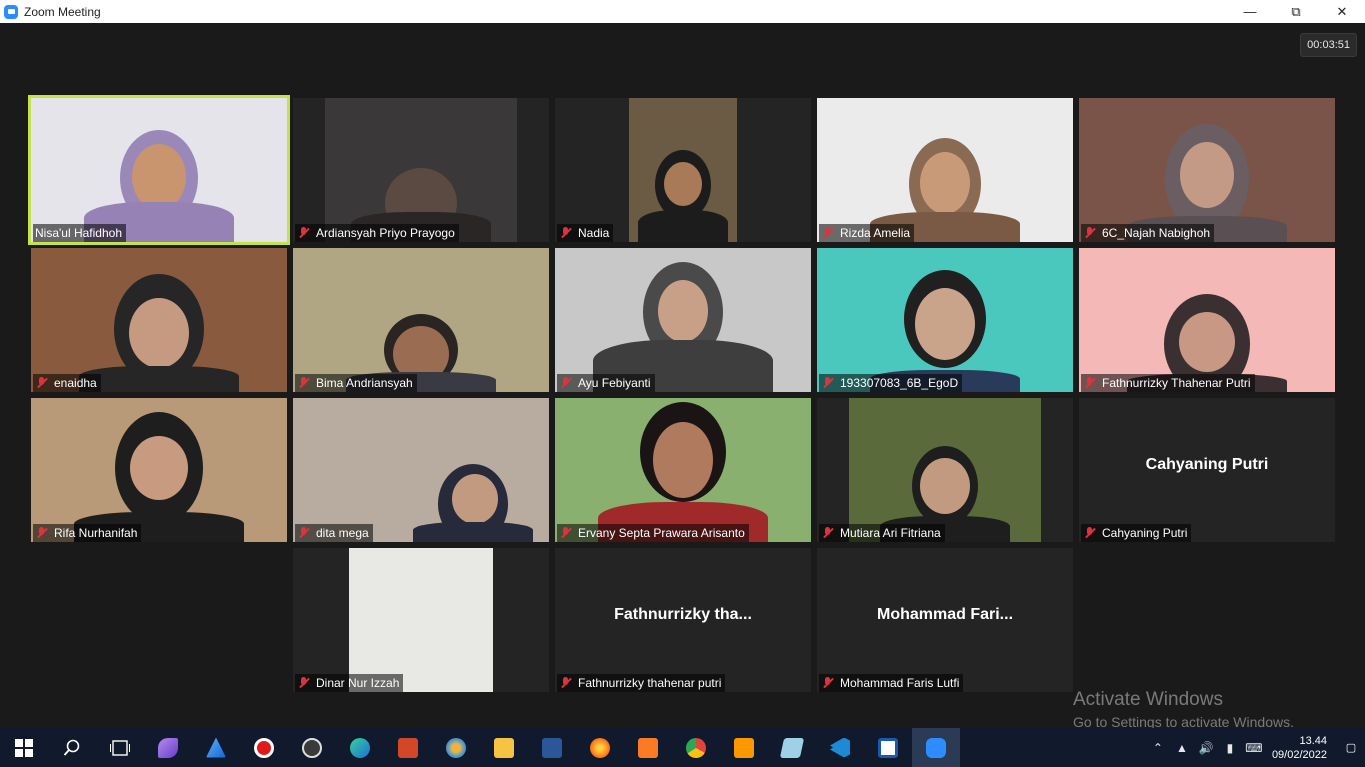 The height and width of the screenshot is (767, 1365). I want to click on participant-tile: Rifa Nurhanifah, so click(159, 470).